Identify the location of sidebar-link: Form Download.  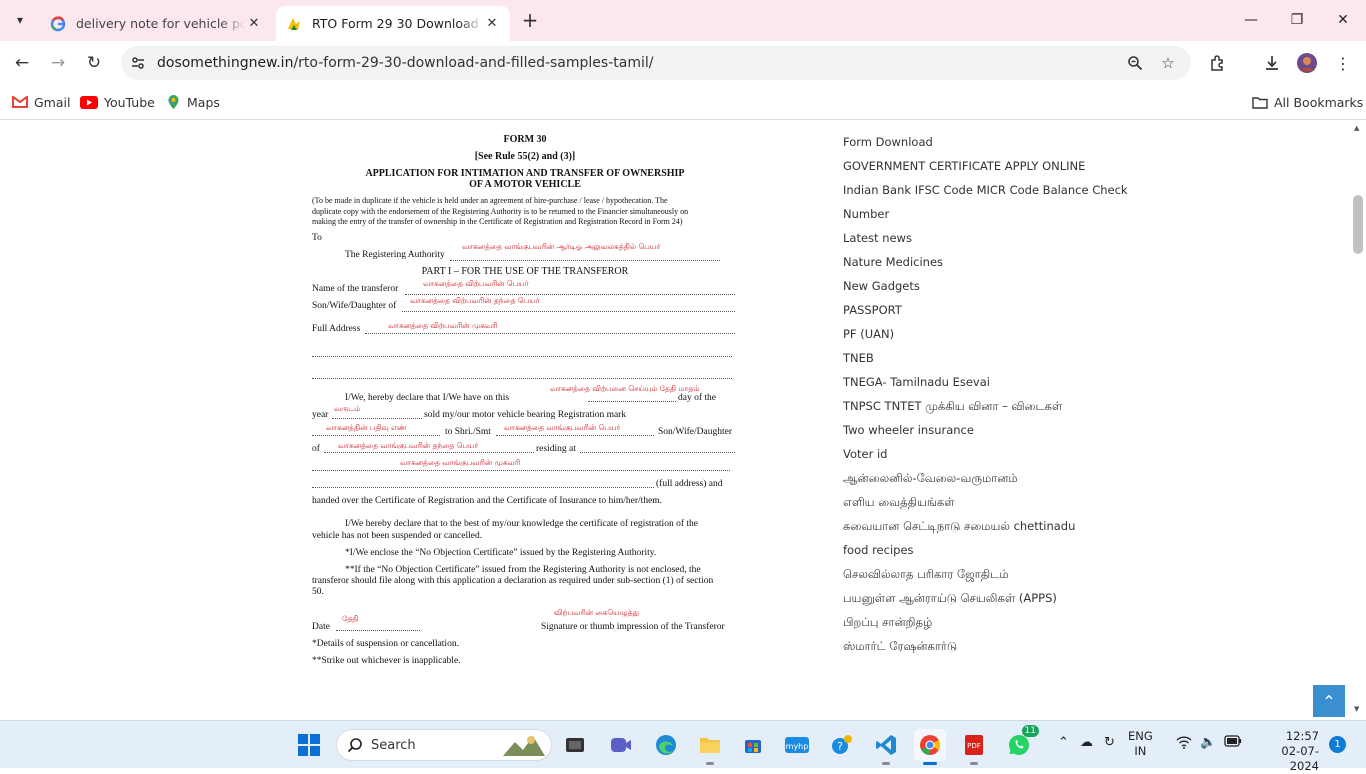
(993, 142).